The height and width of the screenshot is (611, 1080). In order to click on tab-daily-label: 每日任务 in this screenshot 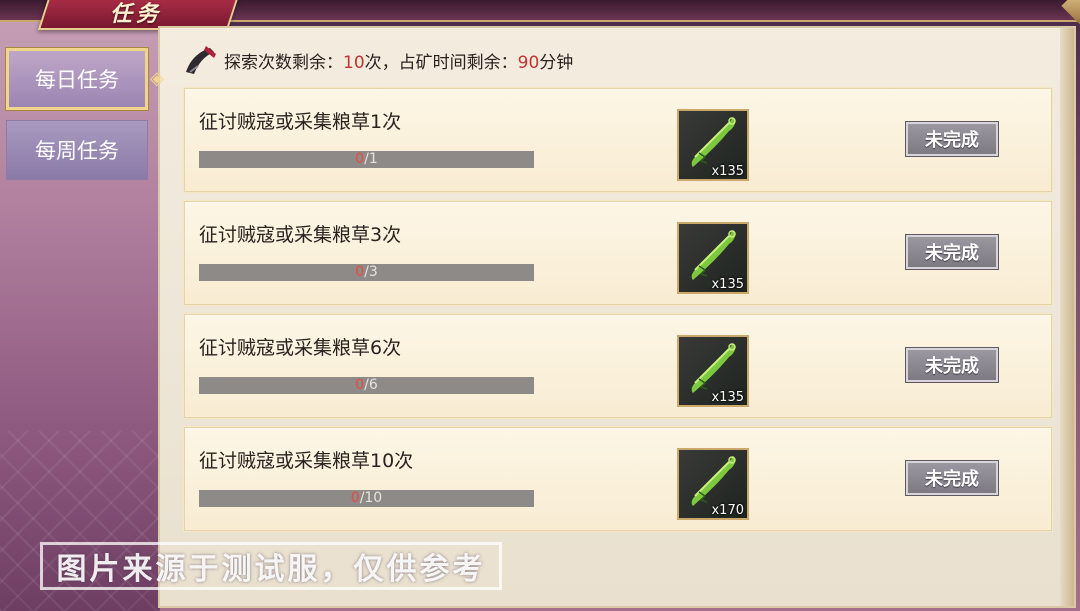, I will do `click(77, 80)`.